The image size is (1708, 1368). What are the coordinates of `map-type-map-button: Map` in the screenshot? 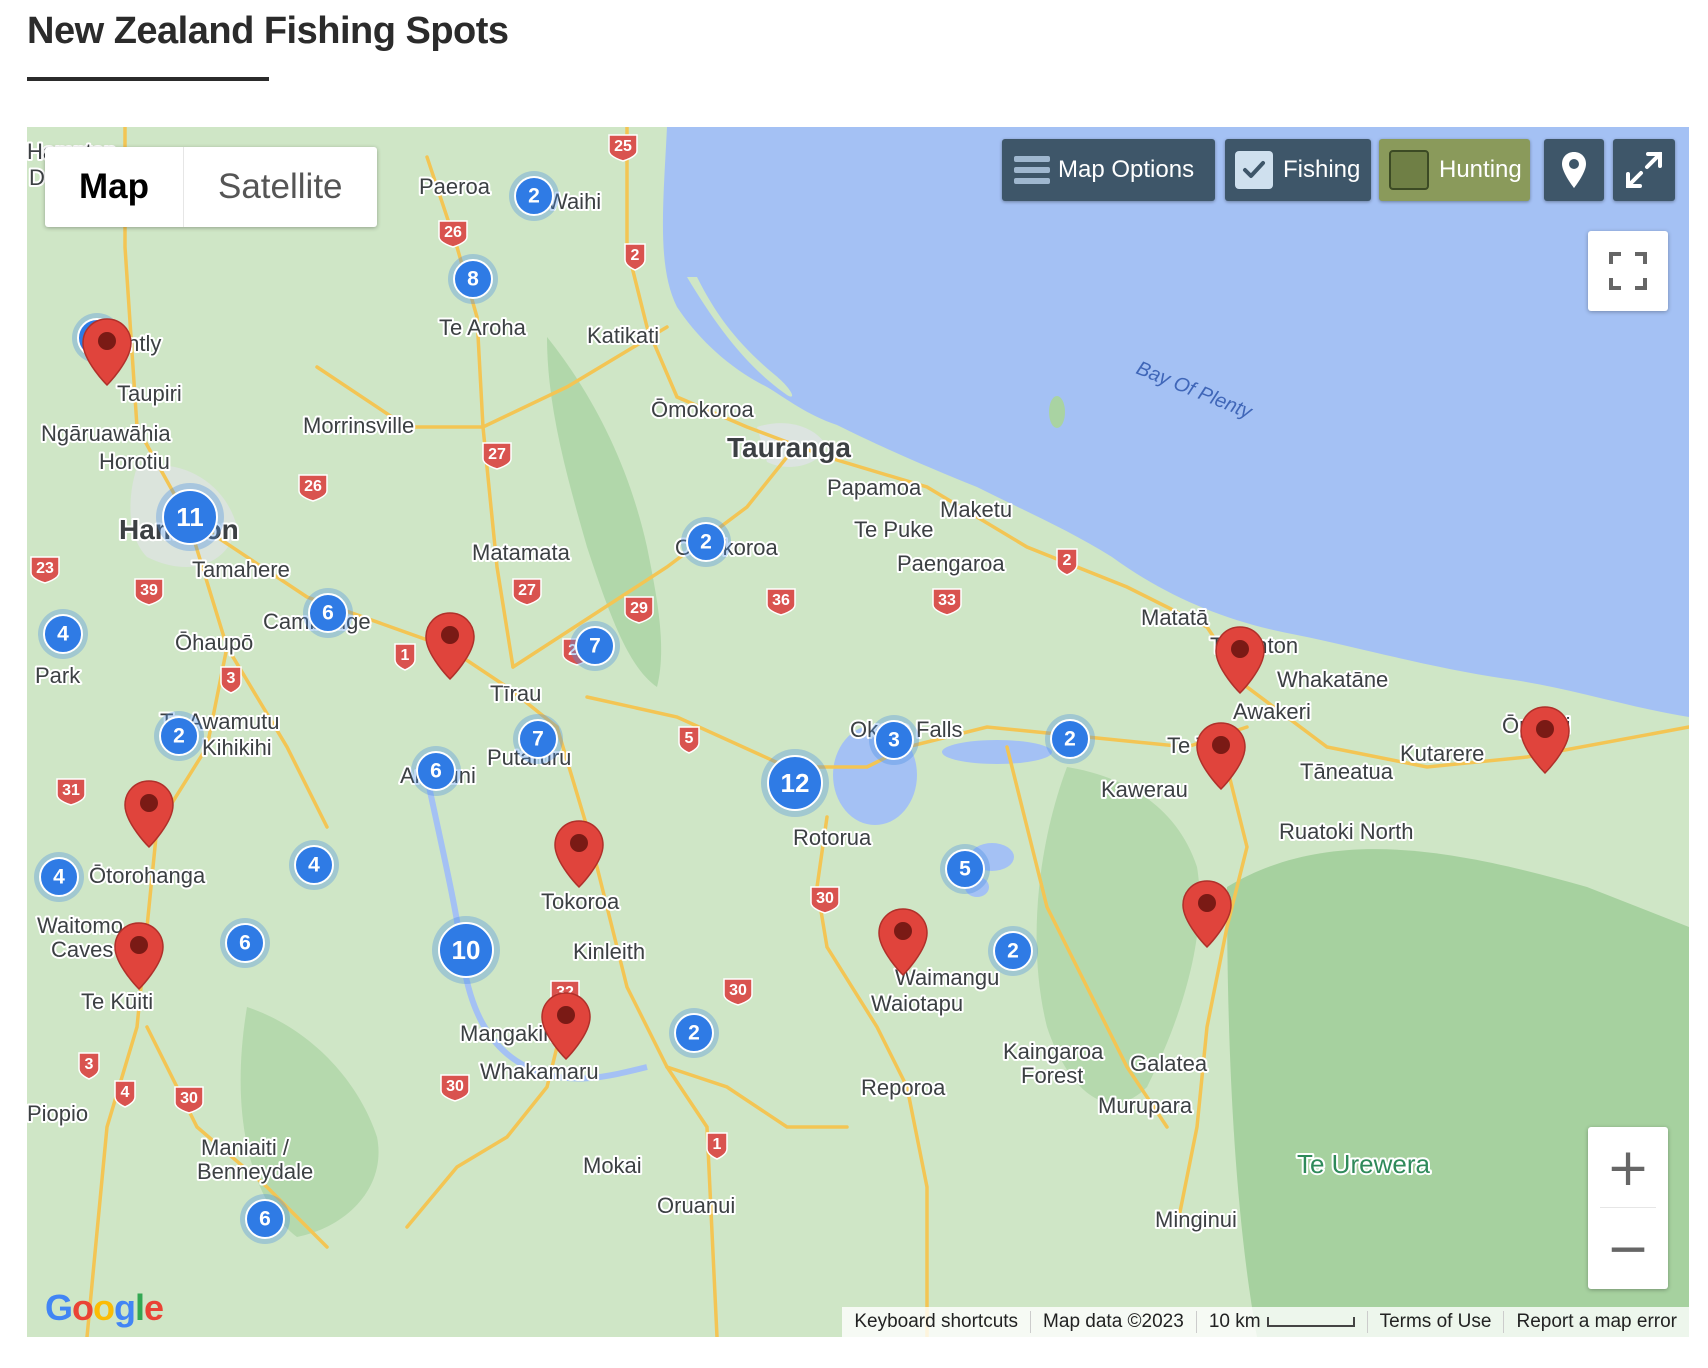 It's located at (114, 187).